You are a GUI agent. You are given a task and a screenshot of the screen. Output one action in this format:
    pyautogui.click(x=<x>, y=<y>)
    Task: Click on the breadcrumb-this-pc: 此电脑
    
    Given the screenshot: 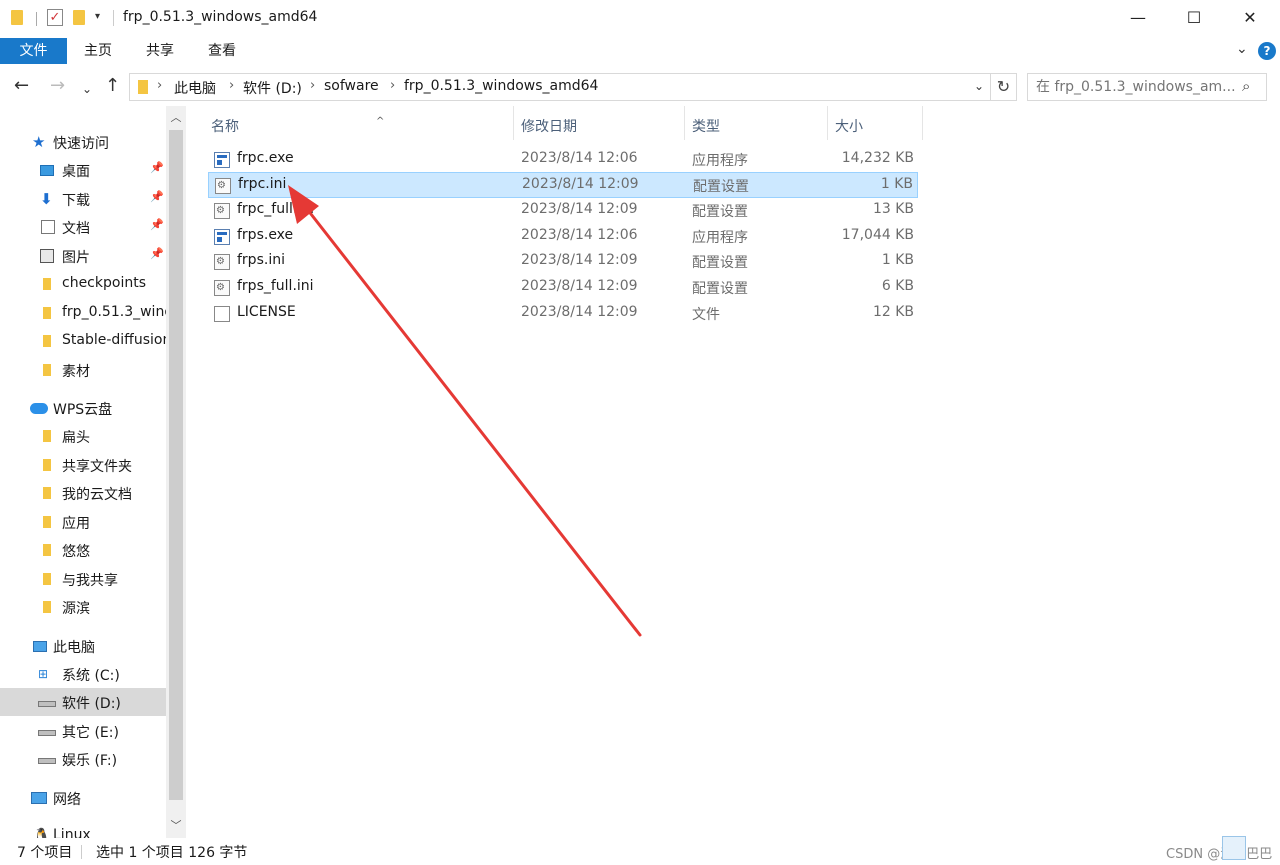 What is the action you would take?
    pyautogui.click(x=195, y=88)
    